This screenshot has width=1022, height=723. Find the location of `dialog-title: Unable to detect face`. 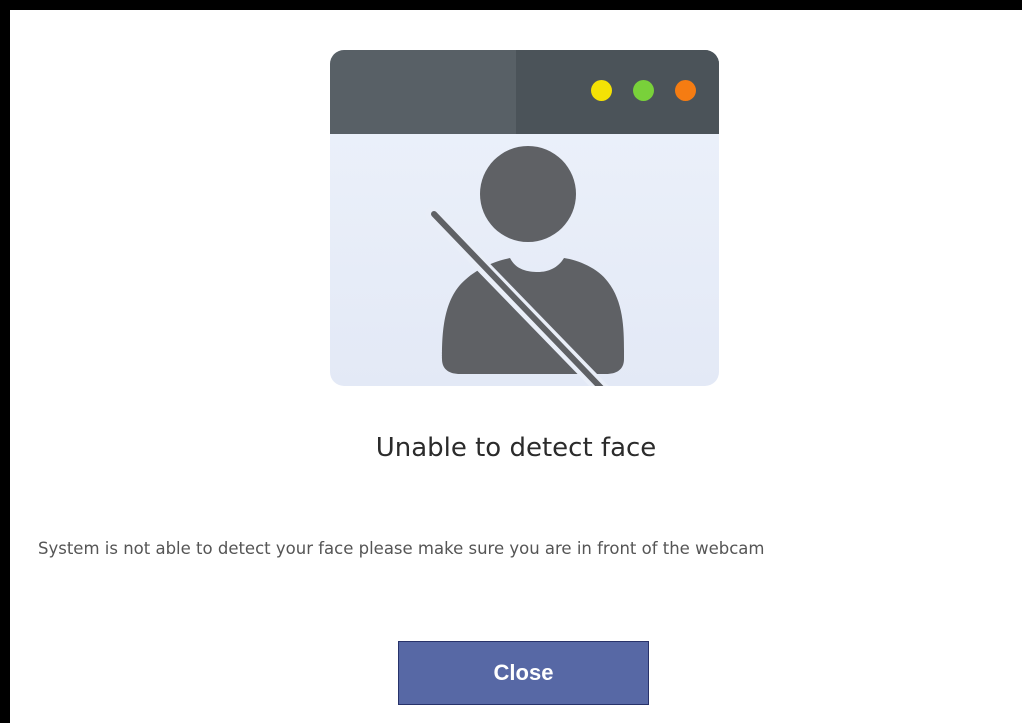

dialog-title: Unable to detect face is located at coordinates (516, 448).